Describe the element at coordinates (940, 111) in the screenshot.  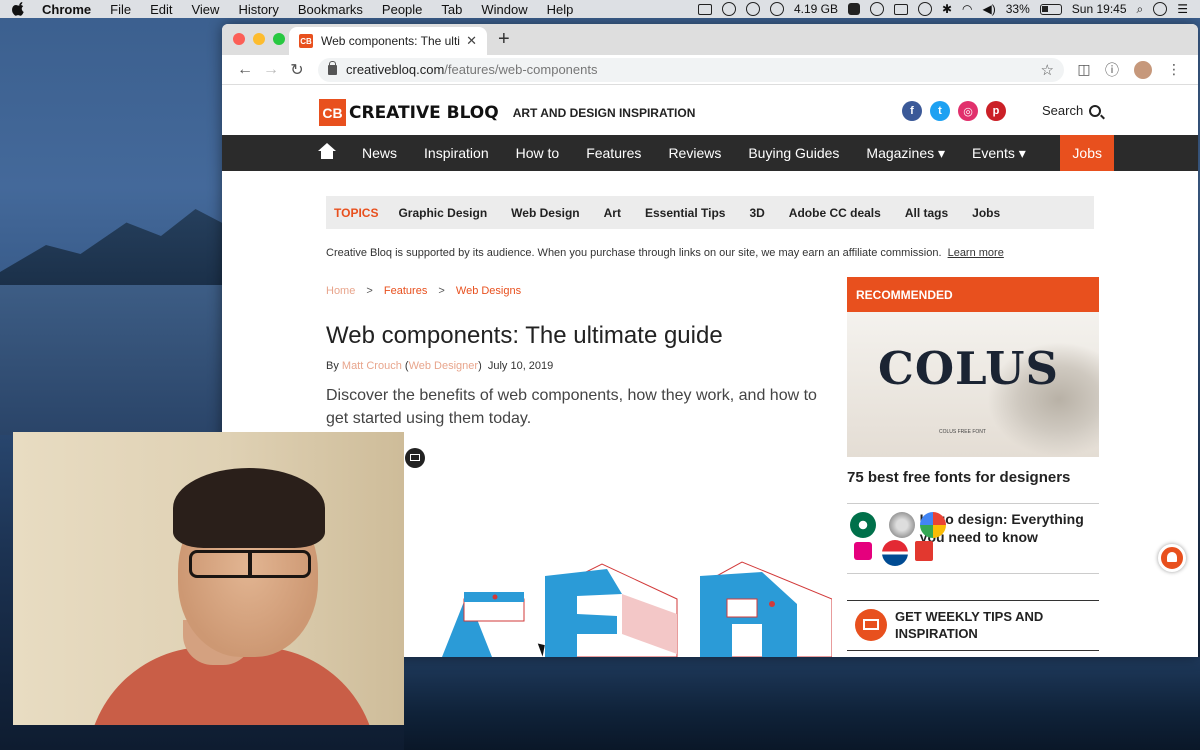
I see `twitter-icon: t` at that location.